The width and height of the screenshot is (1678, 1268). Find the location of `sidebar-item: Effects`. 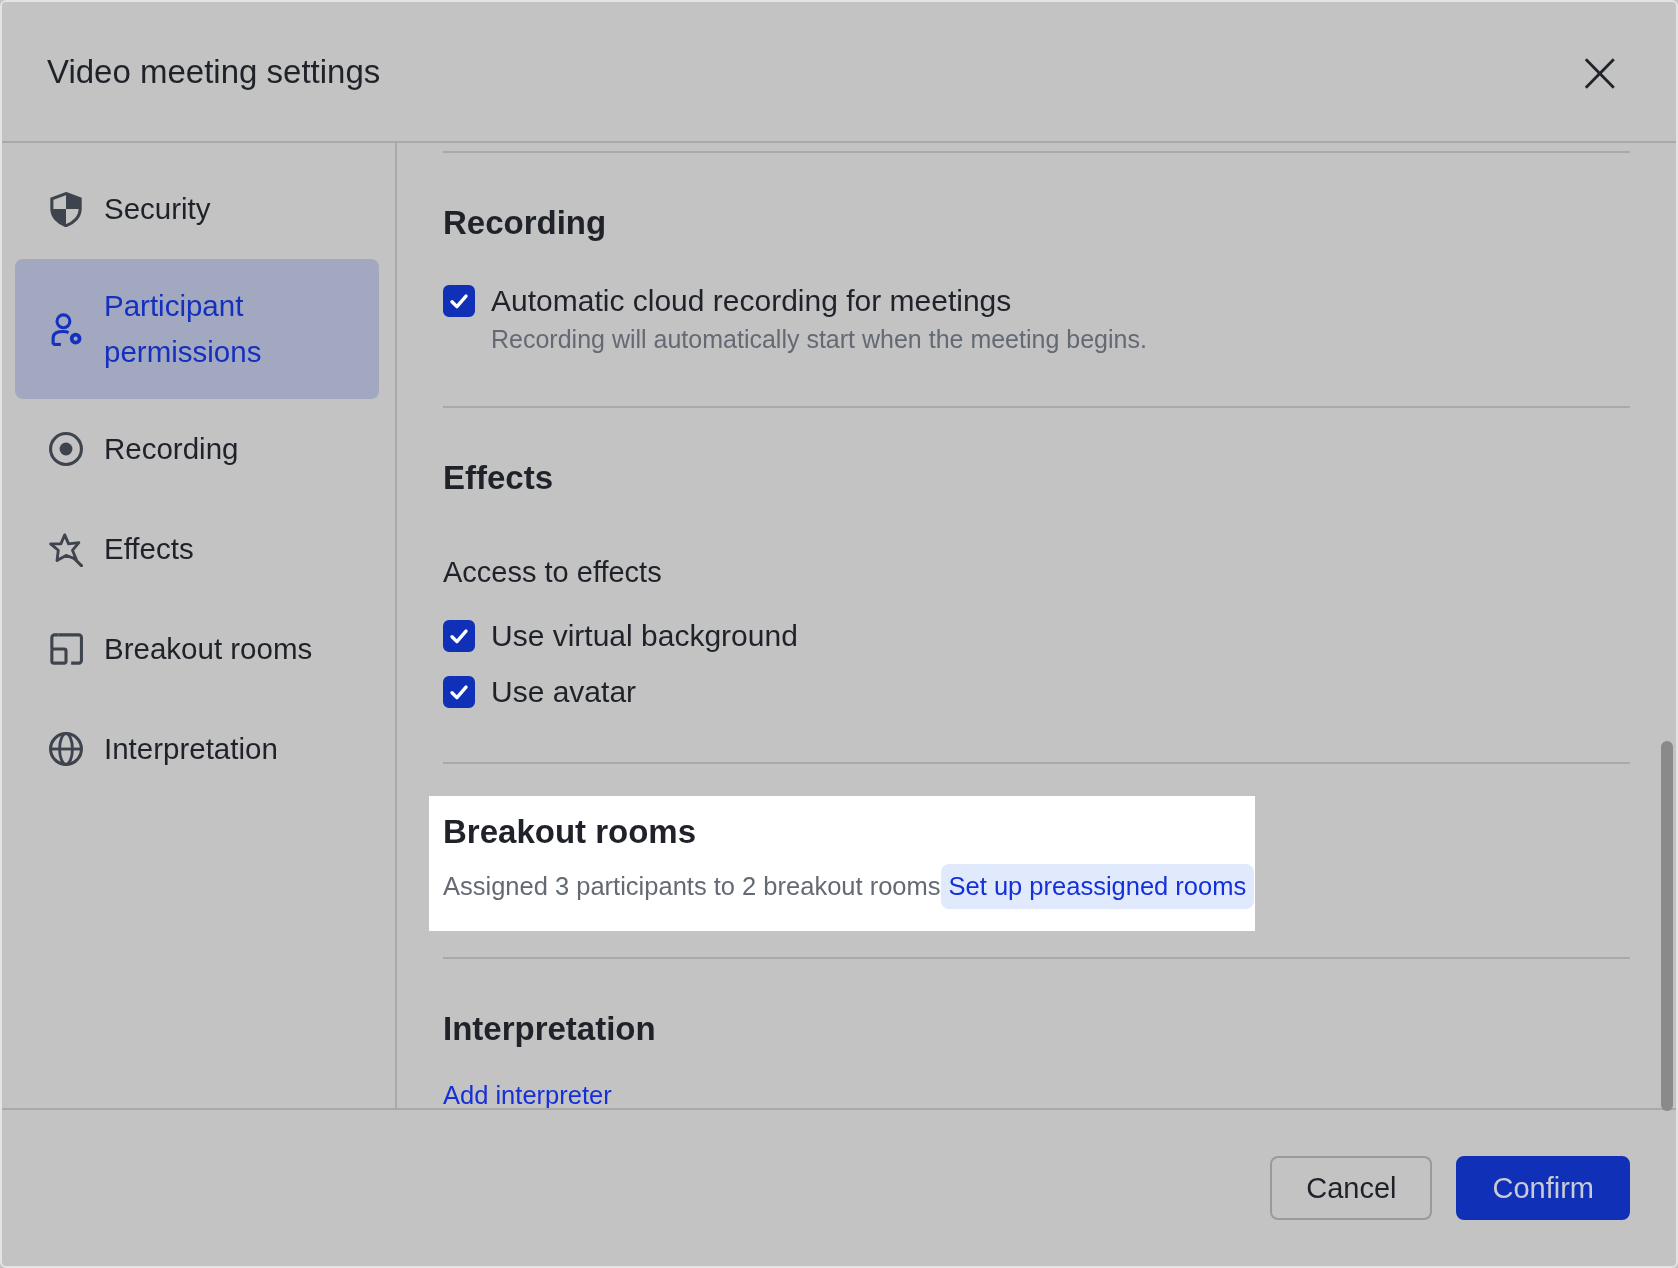

sidebar-item: Effects is located at coordinates (197, 549).